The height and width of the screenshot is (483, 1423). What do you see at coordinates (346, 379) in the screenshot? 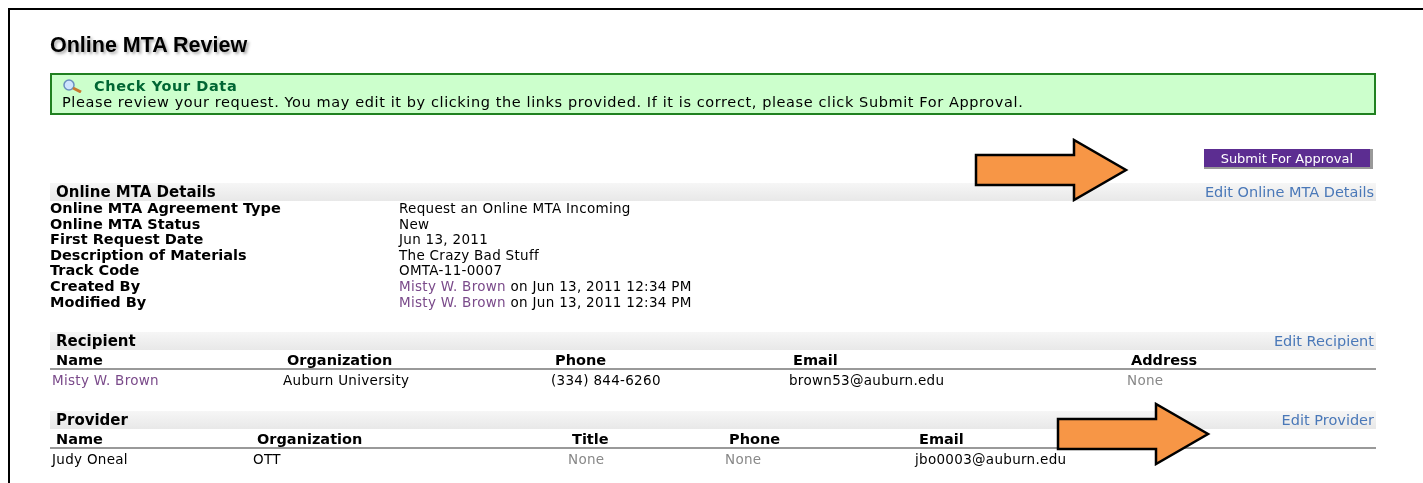
I see `table-cell: Auburn University` at bounding box center [346, 379].